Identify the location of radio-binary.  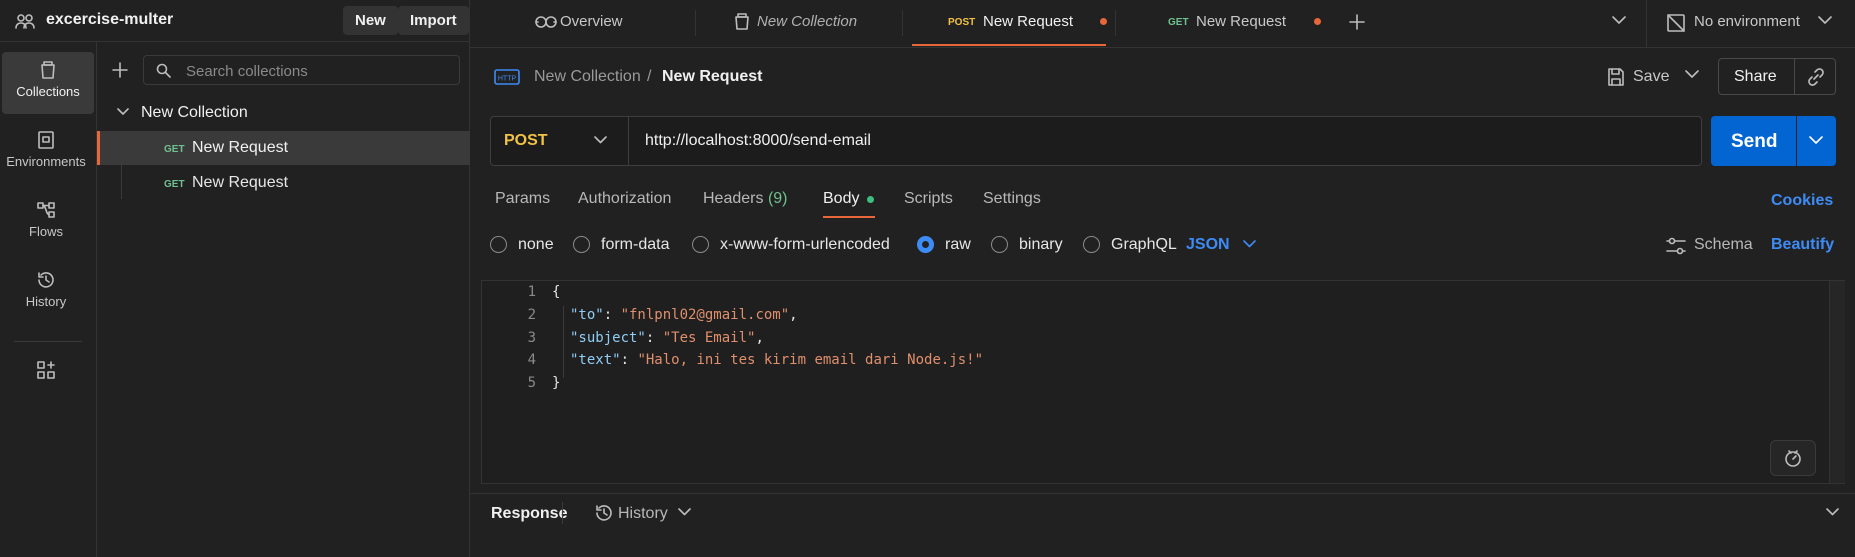
(999, 244).